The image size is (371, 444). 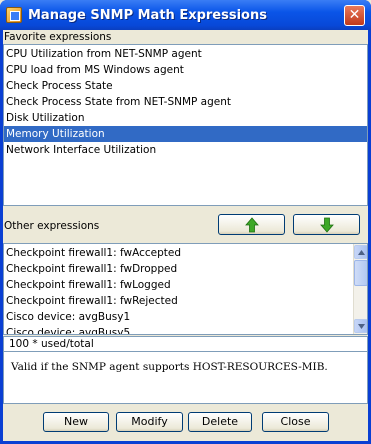 I want to click on scroll-thumb, so click(x=360, y=273).